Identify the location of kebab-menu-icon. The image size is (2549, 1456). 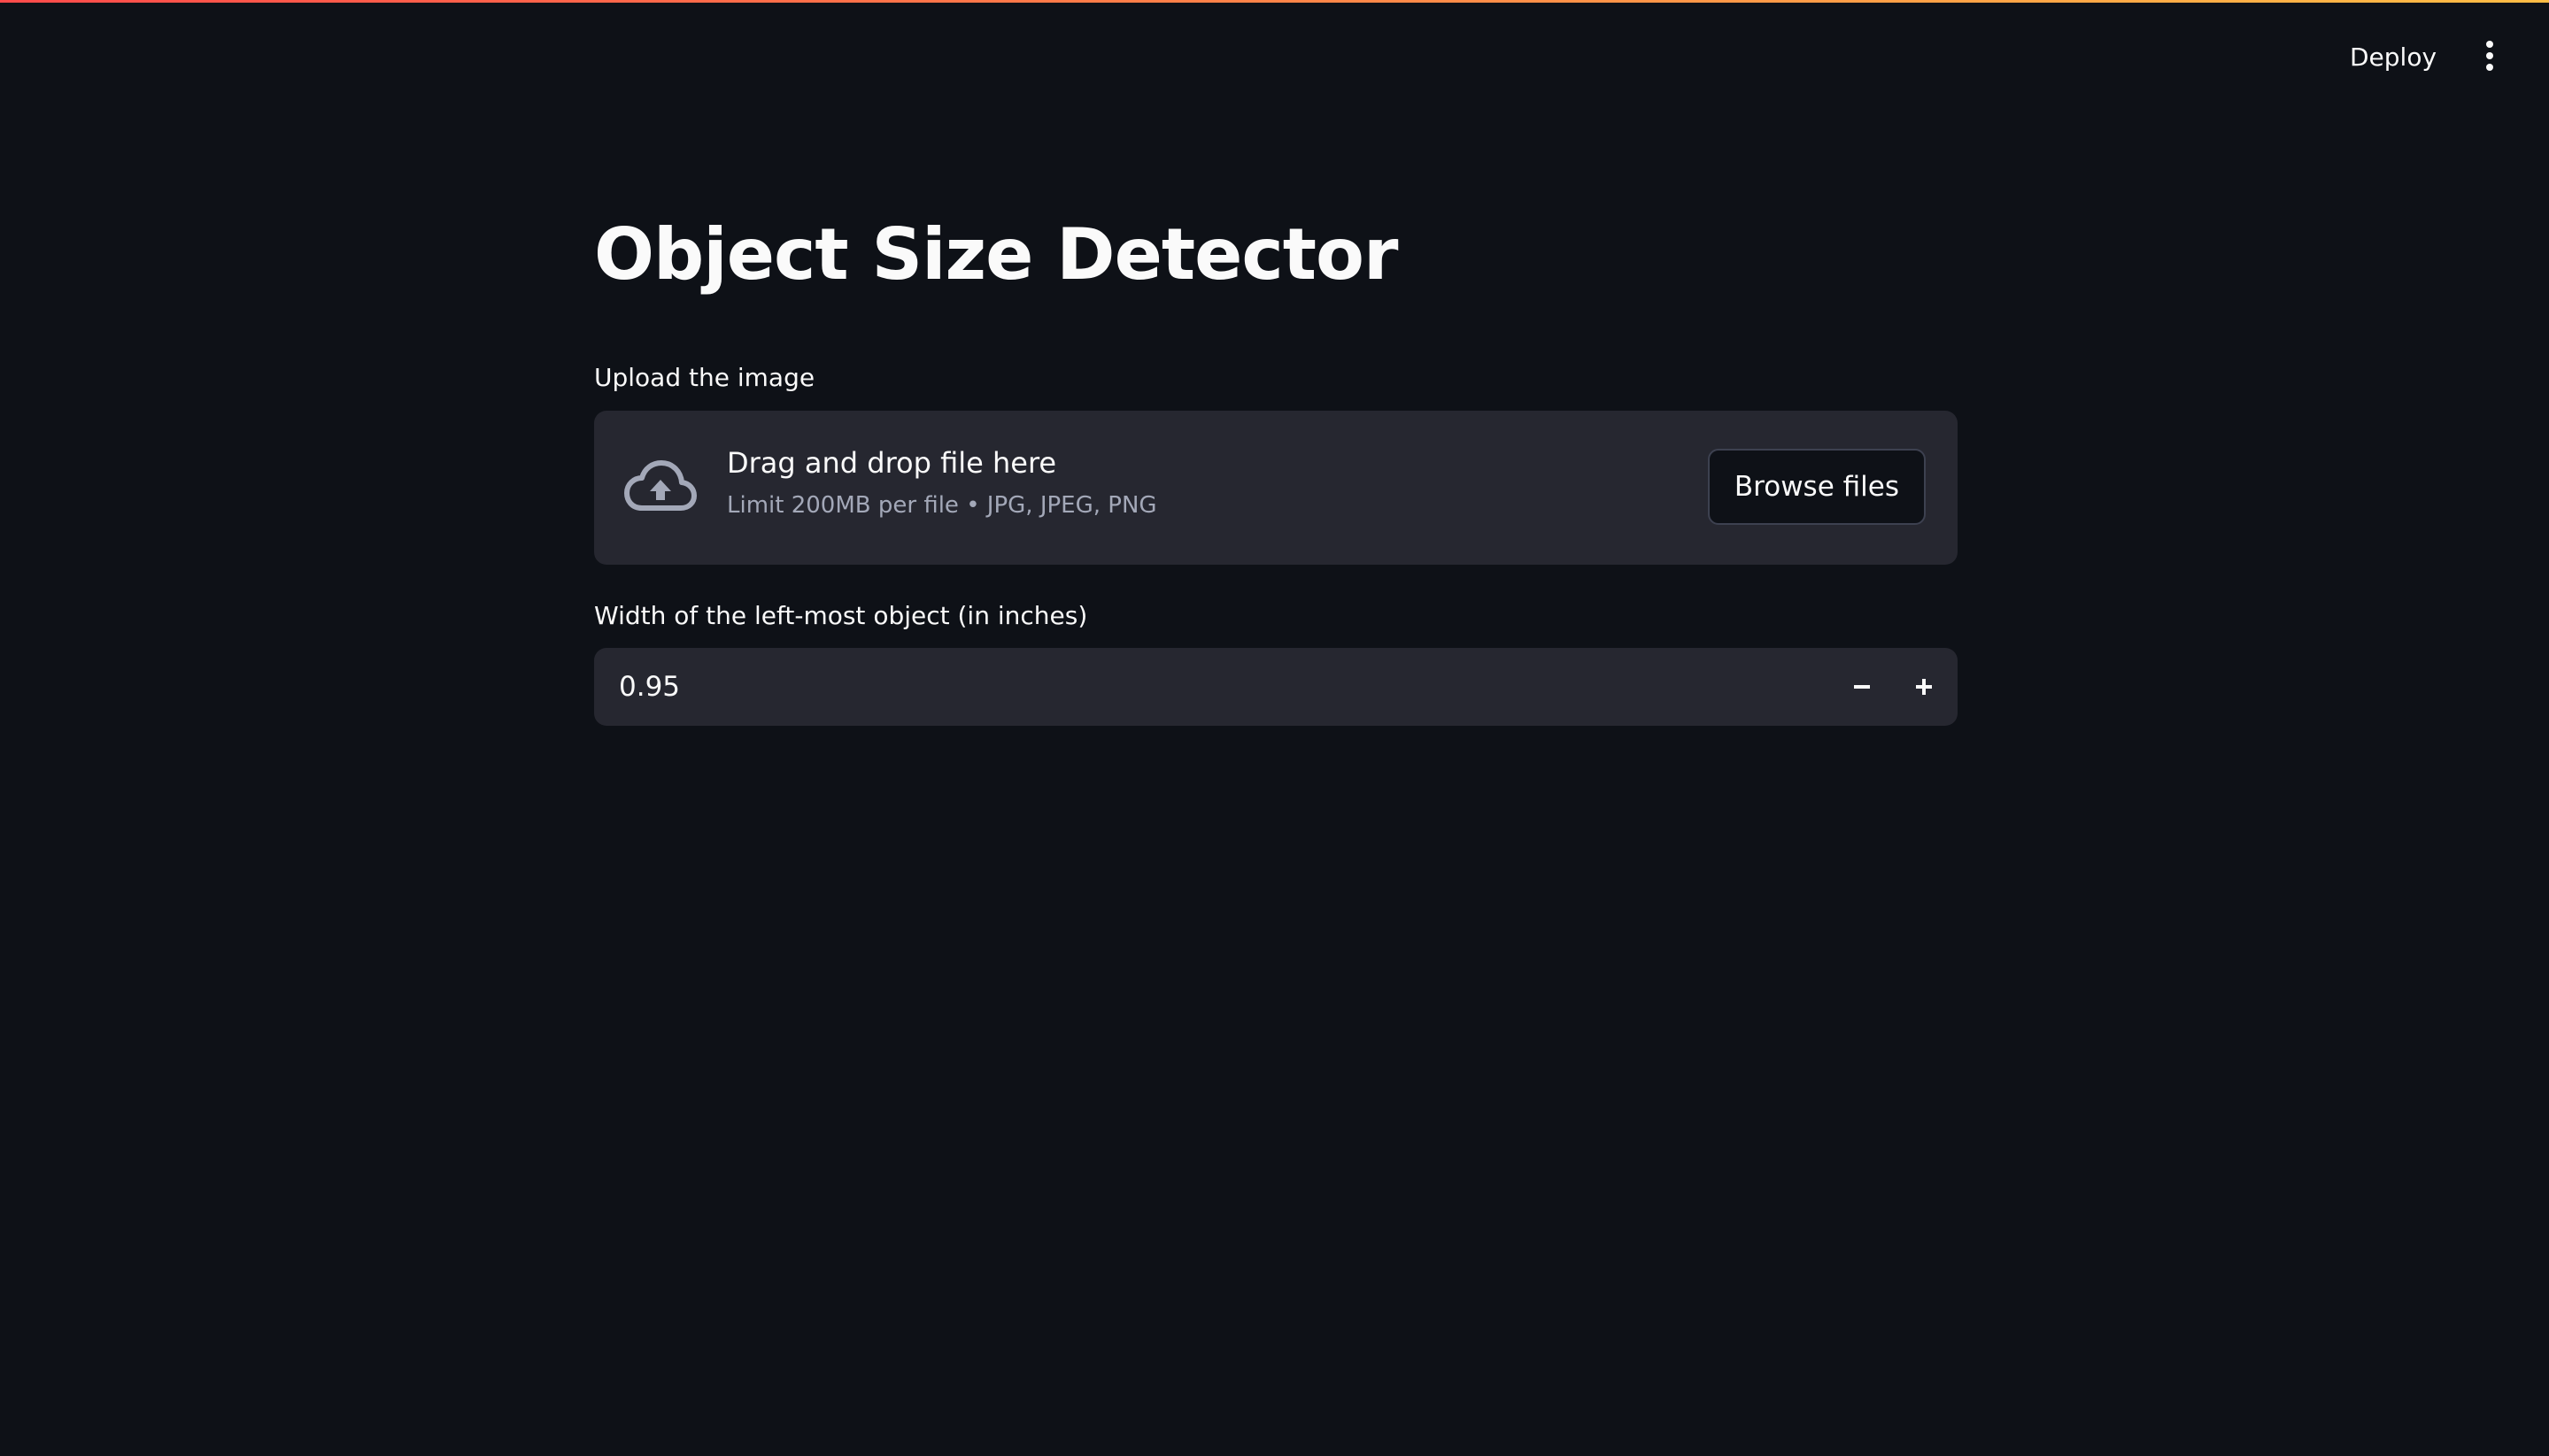
(2489, 56).